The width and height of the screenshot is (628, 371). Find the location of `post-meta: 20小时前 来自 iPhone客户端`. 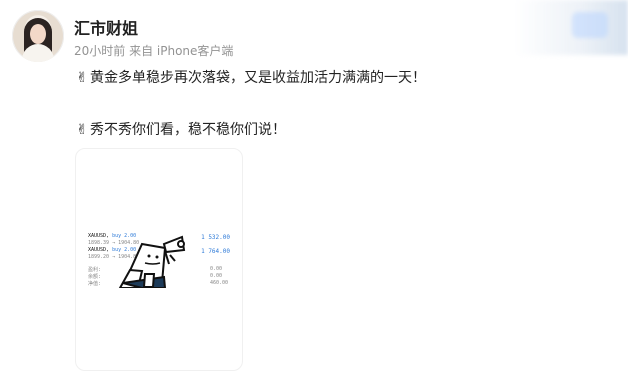

post-meta: 20小时前 来自 iPhone客户端 is located at coordinates (154, 51).